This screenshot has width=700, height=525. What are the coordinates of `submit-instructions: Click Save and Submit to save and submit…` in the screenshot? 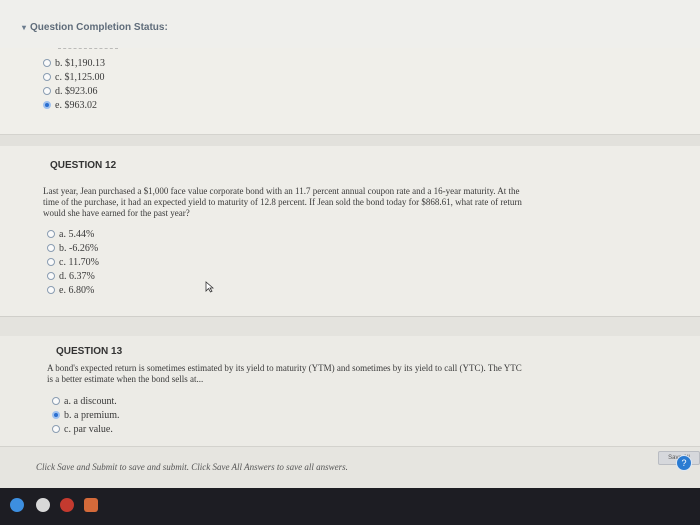 It's located at (192, 467).